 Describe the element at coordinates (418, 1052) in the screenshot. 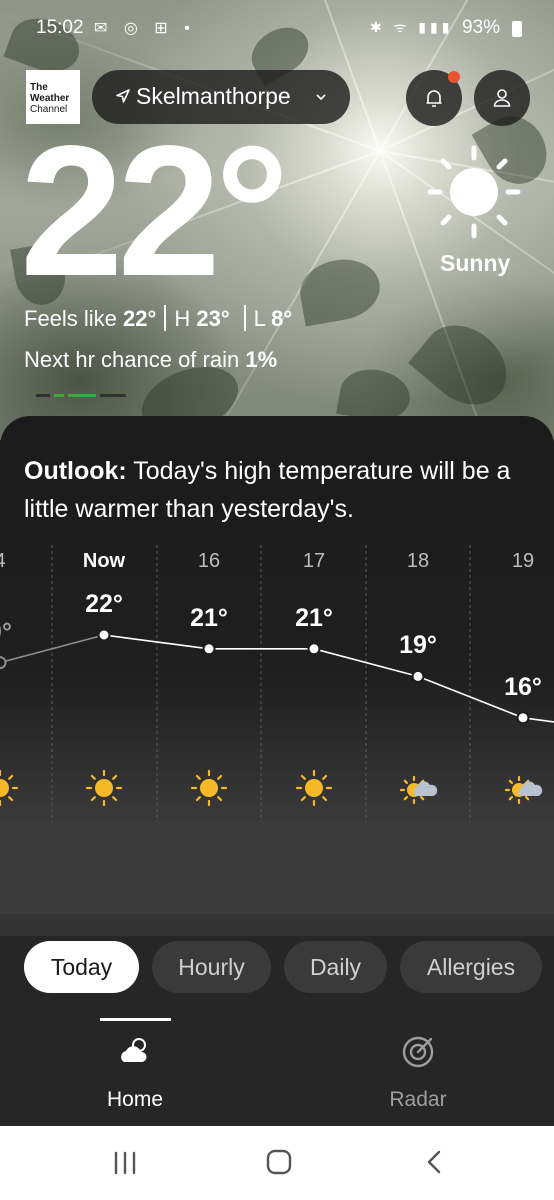

I see `radar-icon` at that location.